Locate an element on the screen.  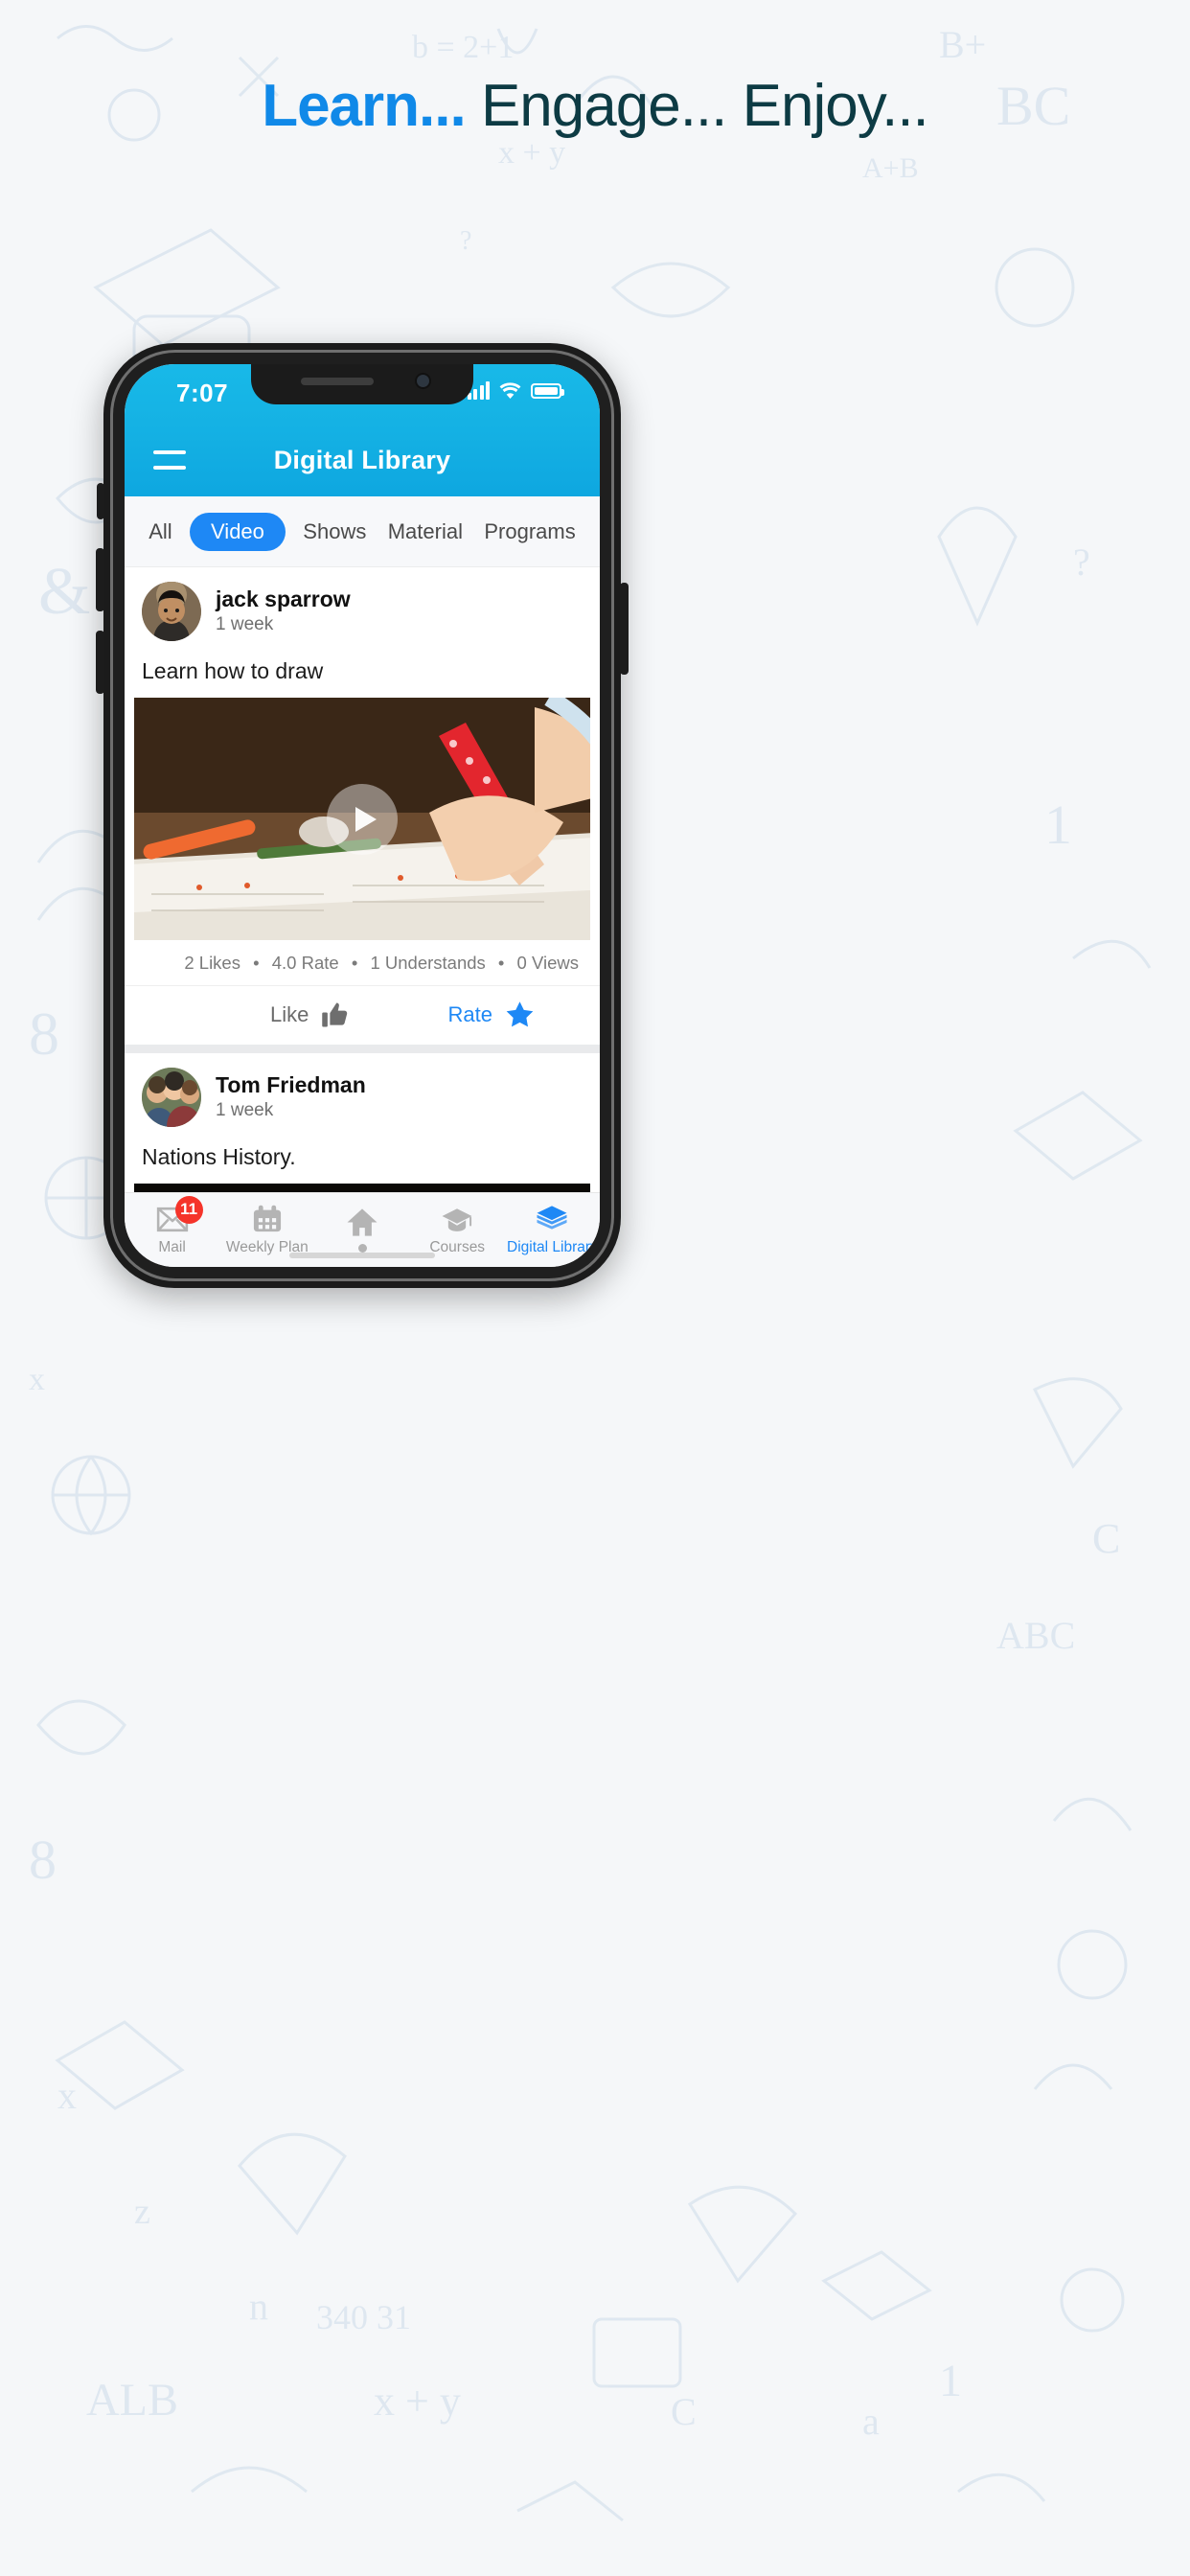
books-icon is located at coordinates (552, 1219).